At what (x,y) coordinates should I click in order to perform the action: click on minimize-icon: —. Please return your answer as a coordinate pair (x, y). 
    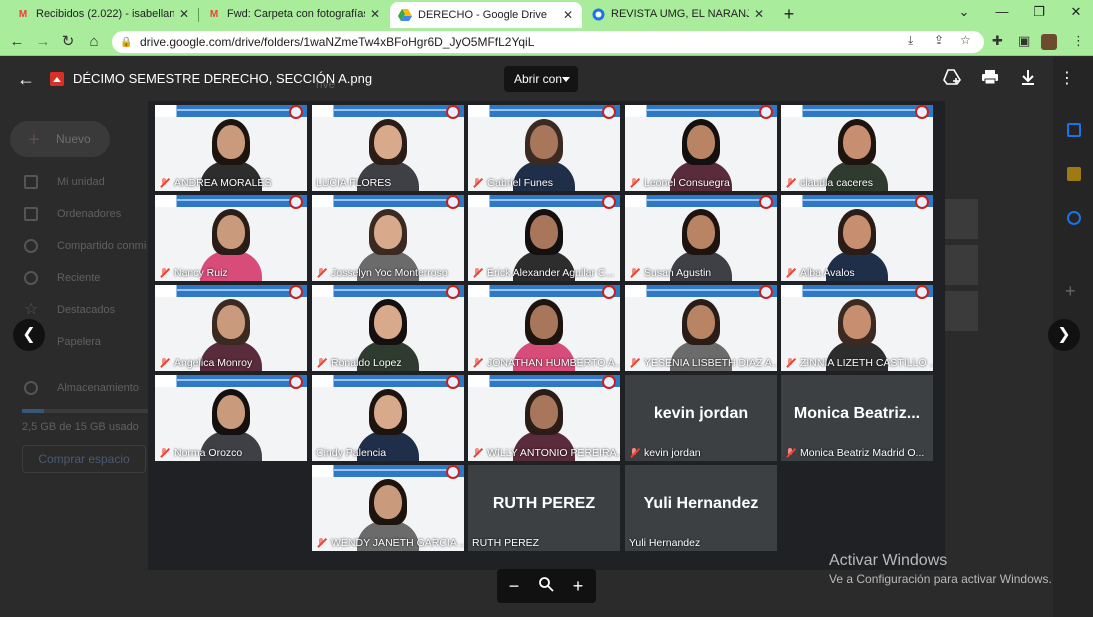
    Looking at the image, I should click on (1002, 11).